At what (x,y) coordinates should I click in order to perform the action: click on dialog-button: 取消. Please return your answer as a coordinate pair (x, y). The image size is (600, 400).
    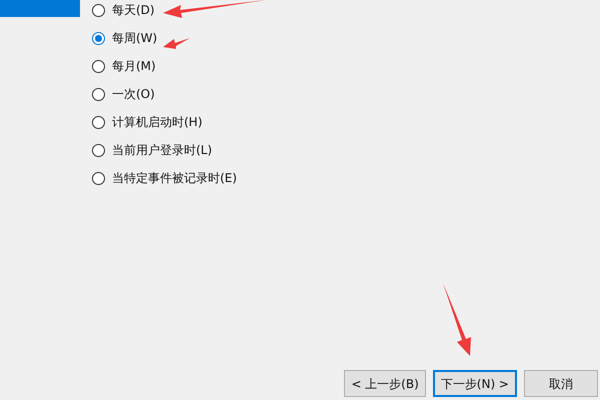
    Looking at the image, I should click on (561, 383).